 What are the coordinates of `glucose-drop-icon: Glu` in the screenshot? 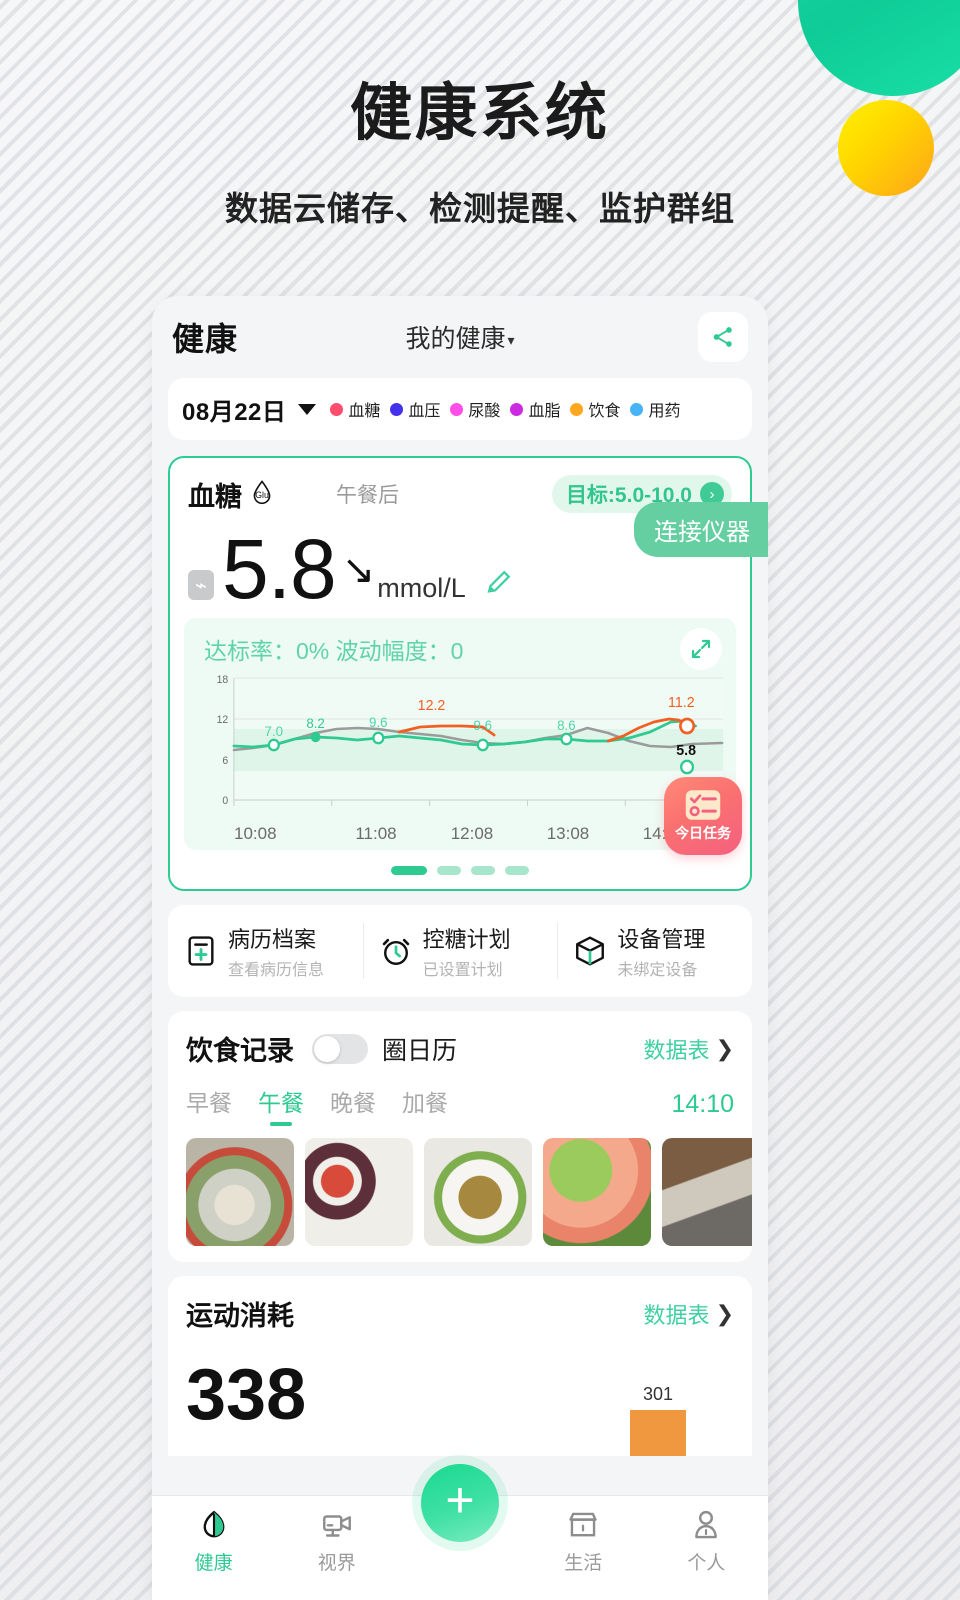 It's located at (262, 494).